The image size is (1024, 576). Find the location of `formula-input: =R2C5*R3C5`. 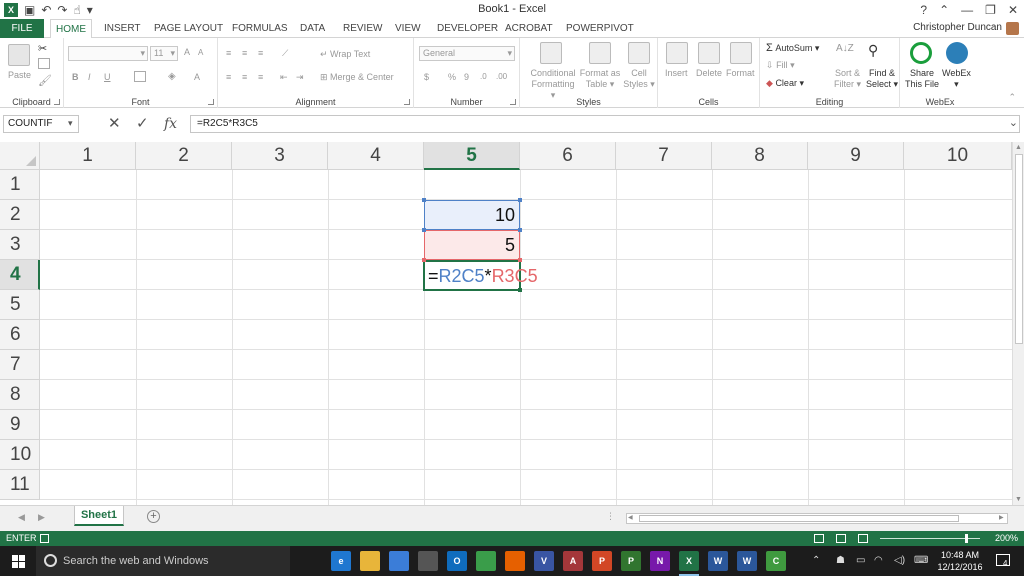

formula-input: =R2C5*R3C5 is located at coordinates (605, 124).